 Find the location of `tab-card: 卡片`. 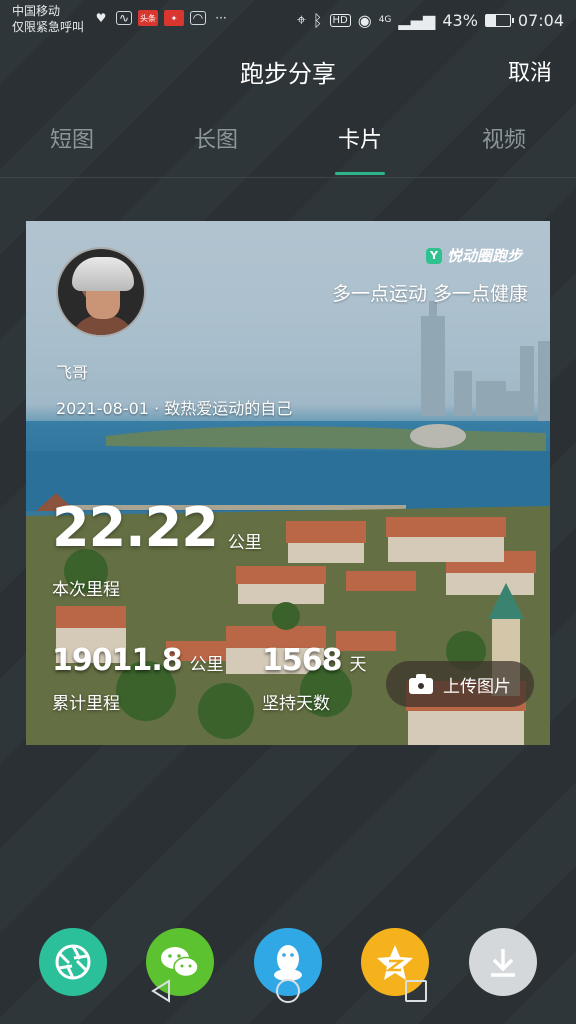

tab-card: 卡片 is located at coordinates (360, 147).